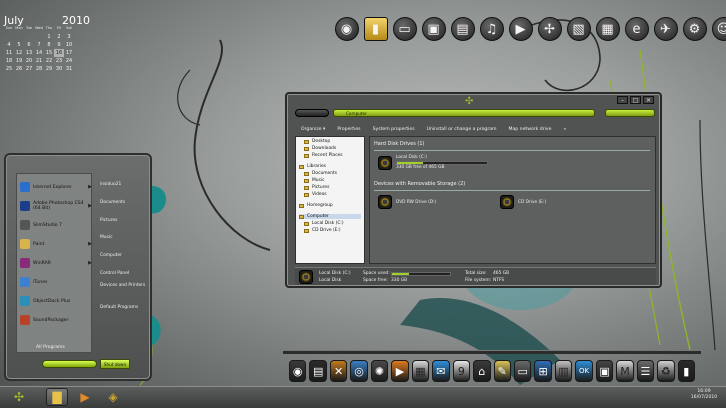 The width and height of the screenshot is (726, 408). I want to click on start-menu-link: Pictures, so click(126, 220).